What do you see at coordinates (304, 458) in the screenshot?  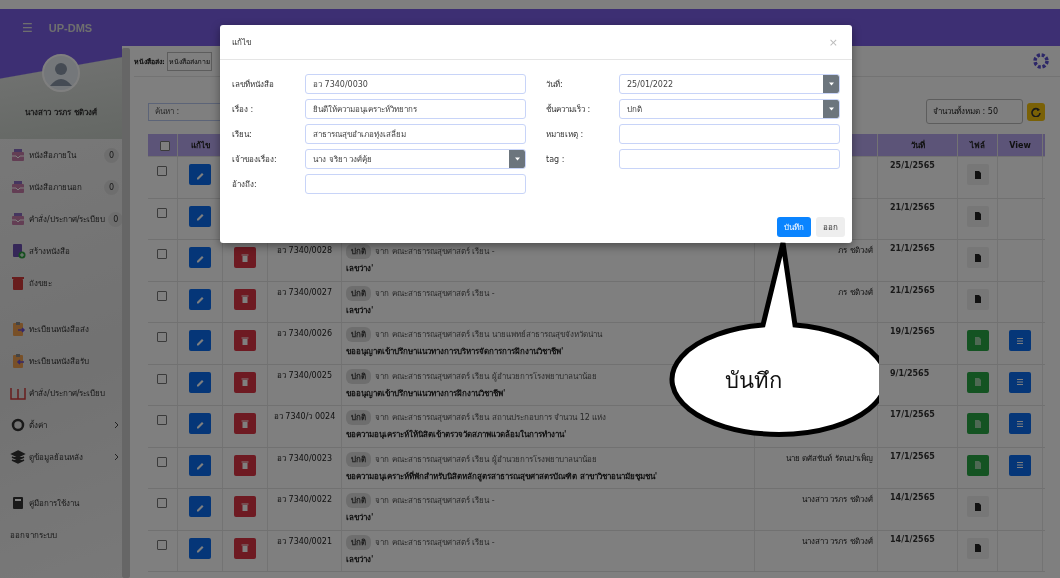 I see `document-number: อว 7340/0023` at bounding box center [304, 458].